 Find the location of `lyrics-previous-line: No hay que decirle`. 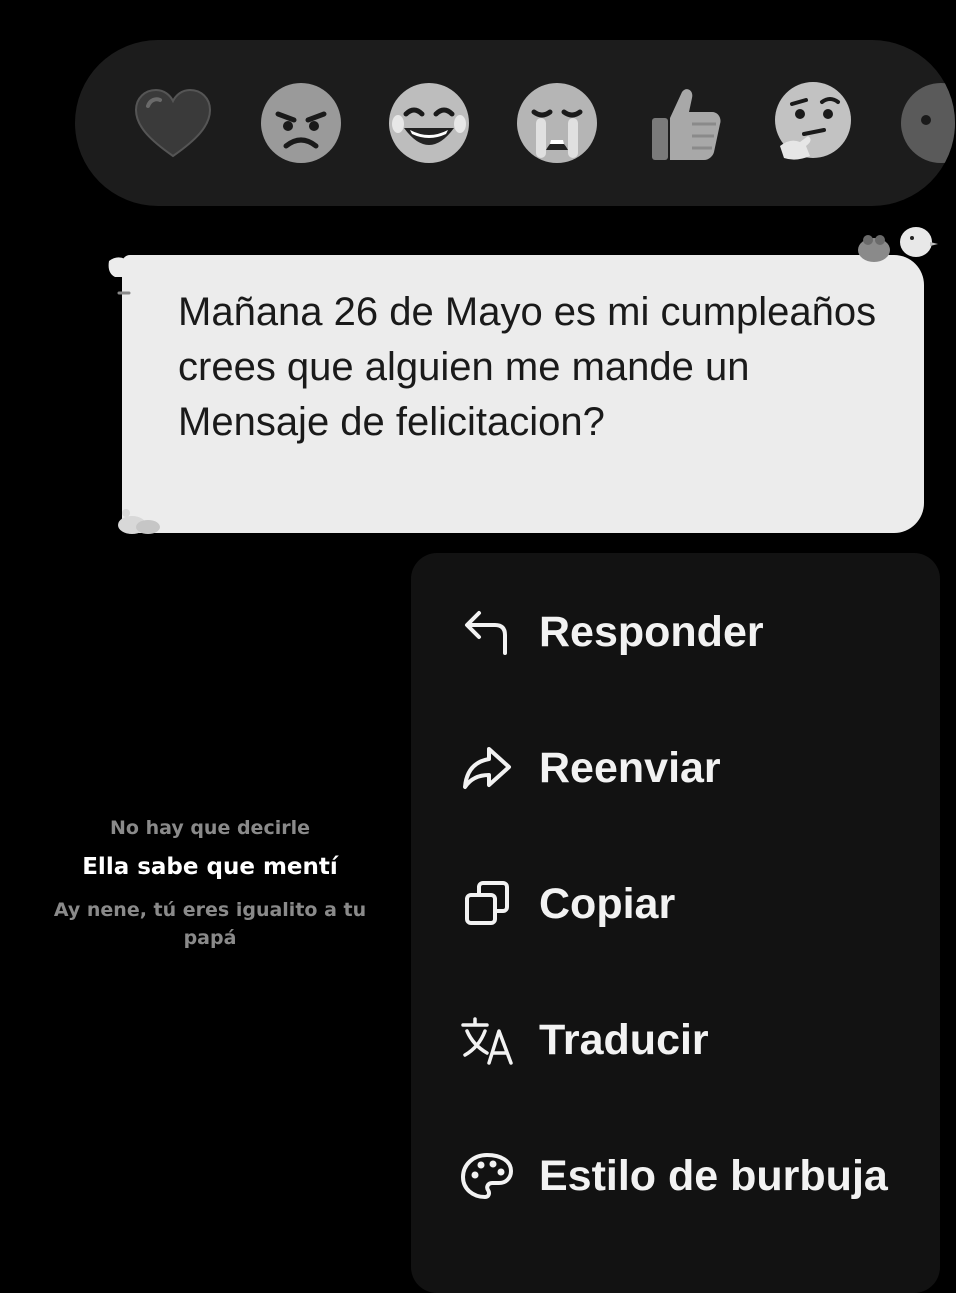

lyrics-previous-line: No hay que decirle is located at coordinates (210, 828).